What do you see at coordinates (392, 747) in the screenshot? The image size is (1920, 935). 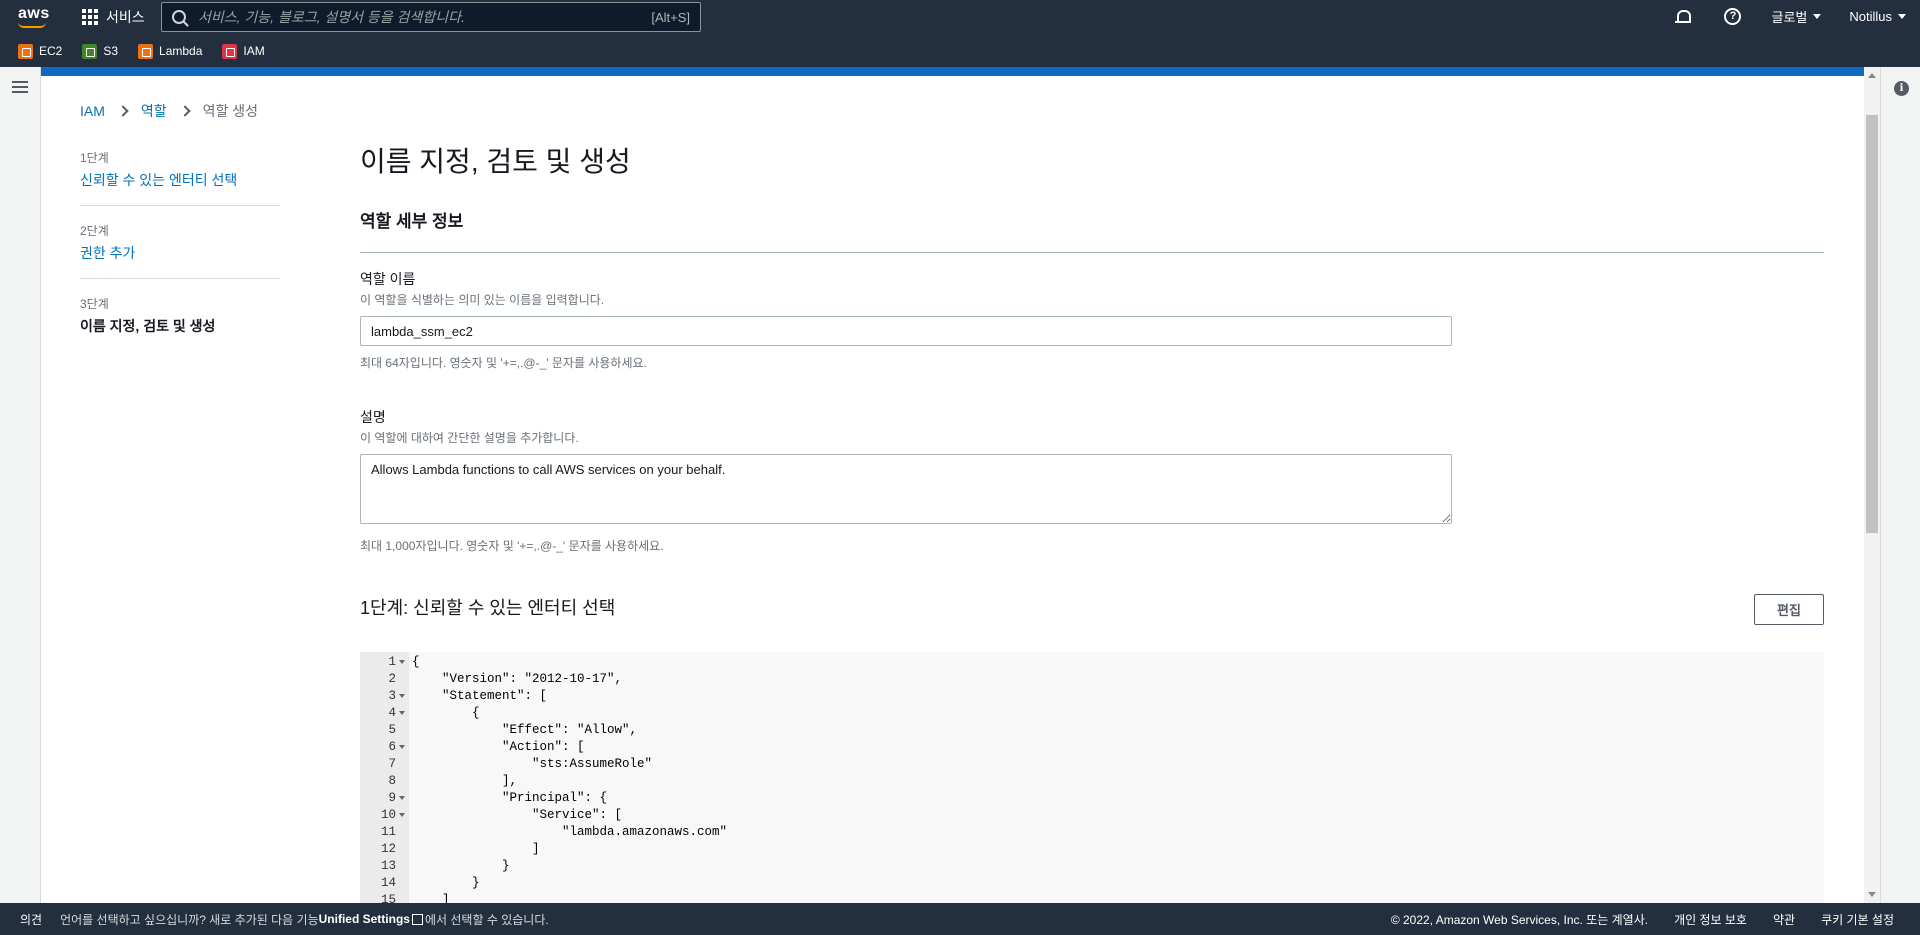 I see `line-number: 6` at bounding box center [392, 747].